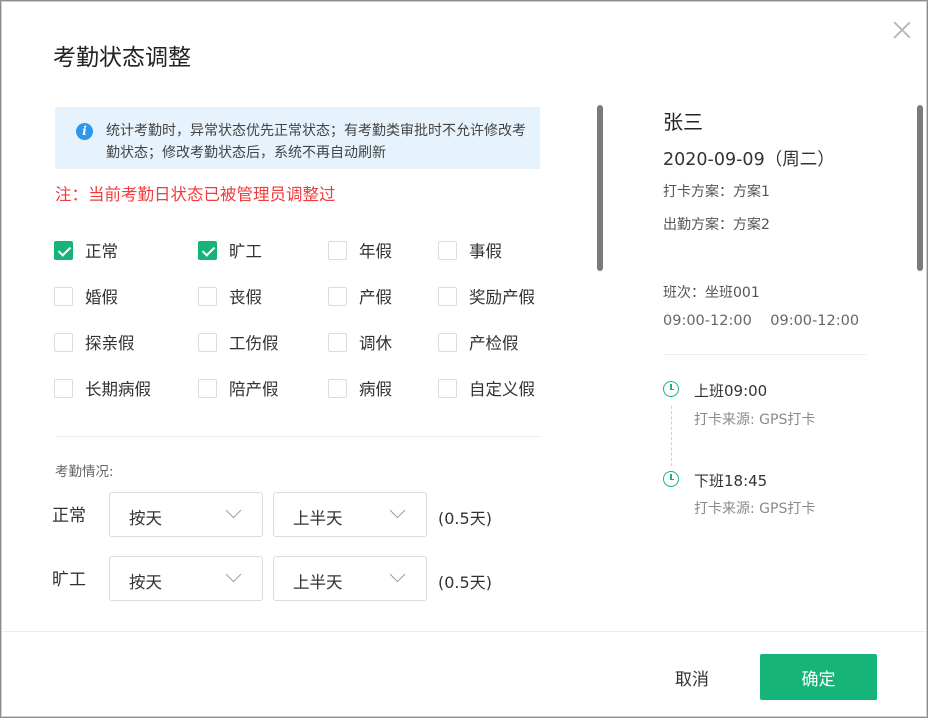 The height and width of the screenshot is (718, 928). I want to click on cancel-button: 取消, so click(692, 677).